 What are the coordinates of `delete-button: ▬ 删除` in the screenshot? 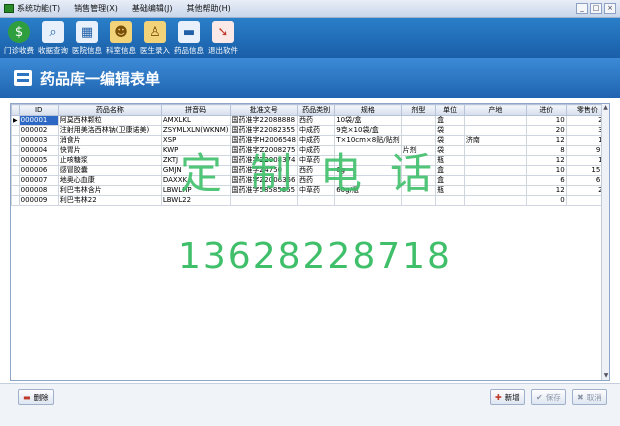 It's located at (36, 397).